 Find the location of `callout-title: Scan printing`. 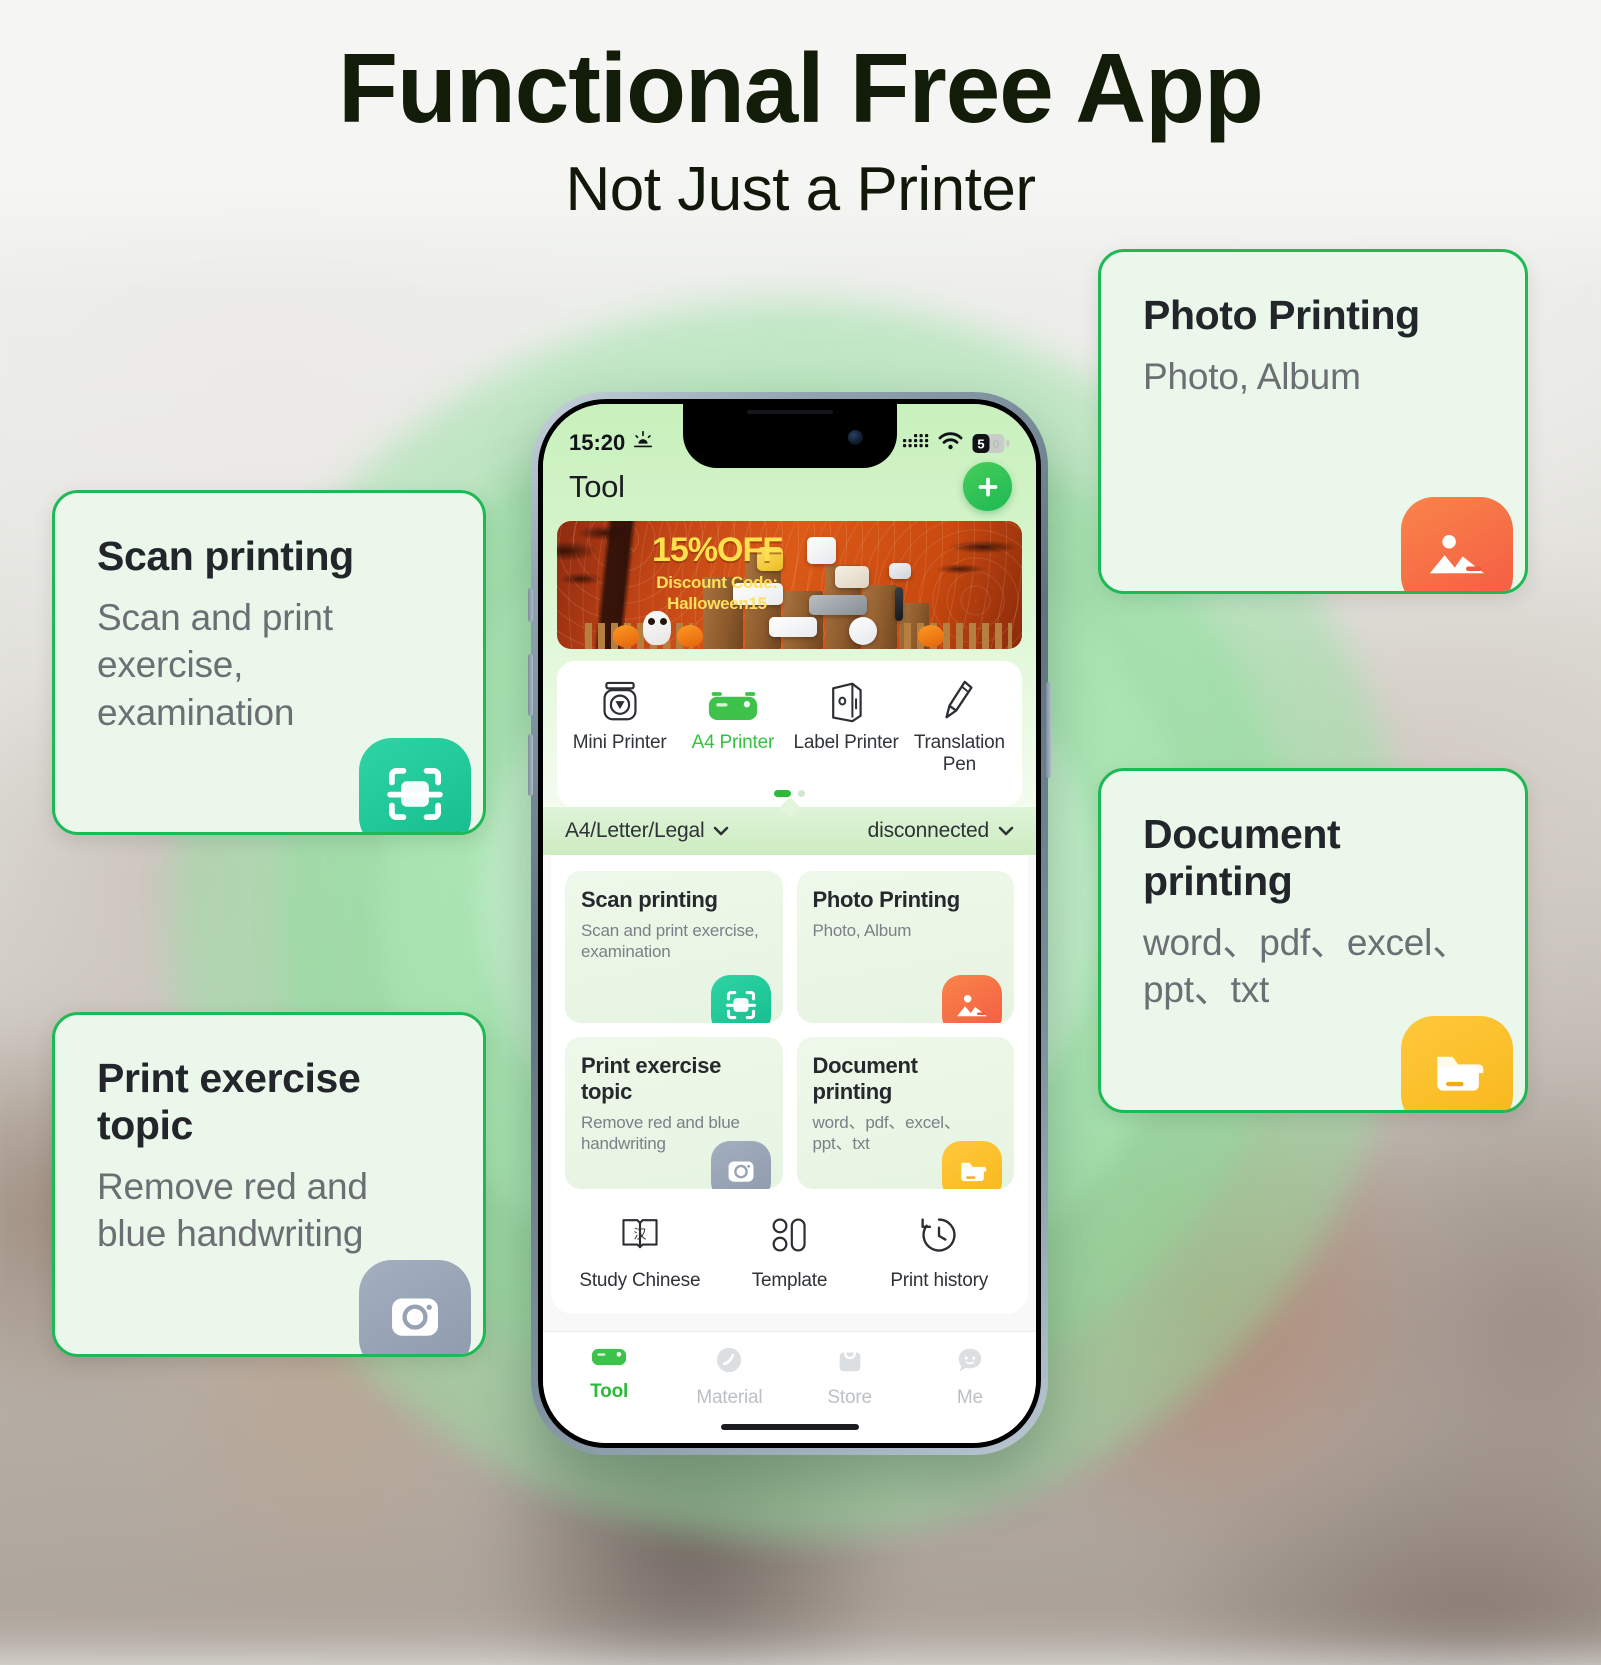

callout-title: Scan printing is located at coordinates (225, 556).